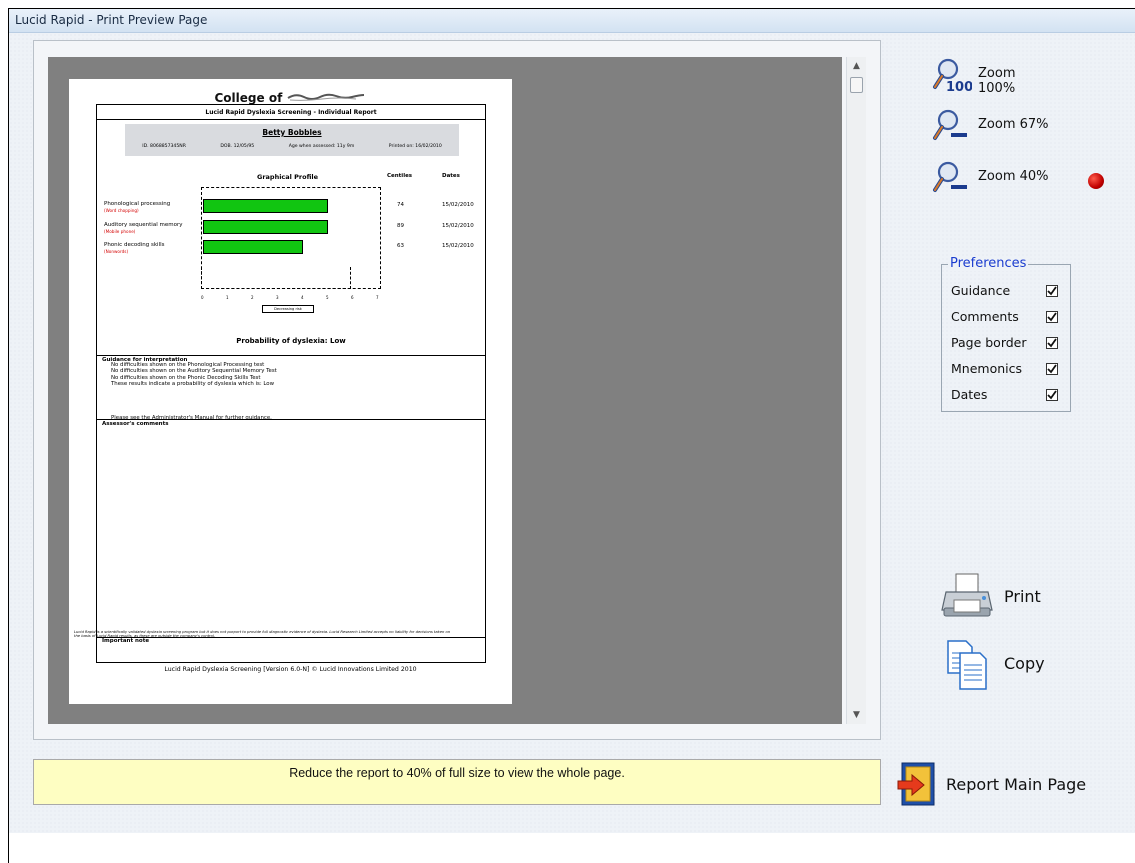  I want to click on test-name-3: Phonic decoding skills, so click(134, 245).